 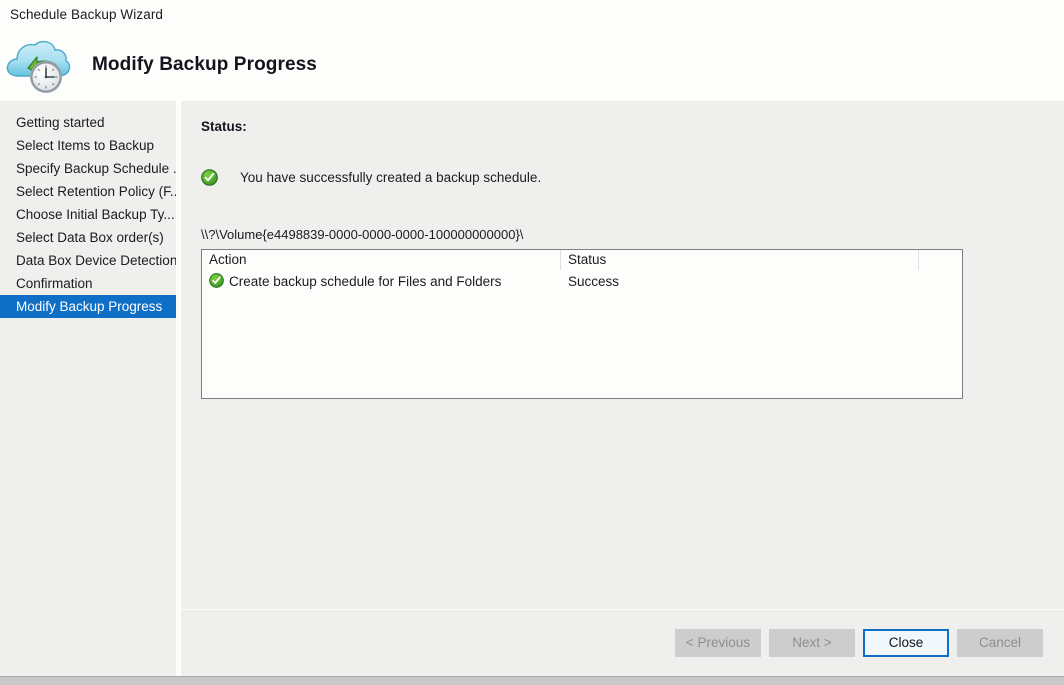 I want to click on column-header-action: Action, so click(x=381, y=260).